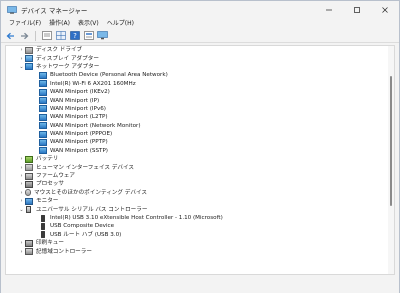 The image size is (400, 293). I want to click on usb-controller-icon, so click(28, 210).